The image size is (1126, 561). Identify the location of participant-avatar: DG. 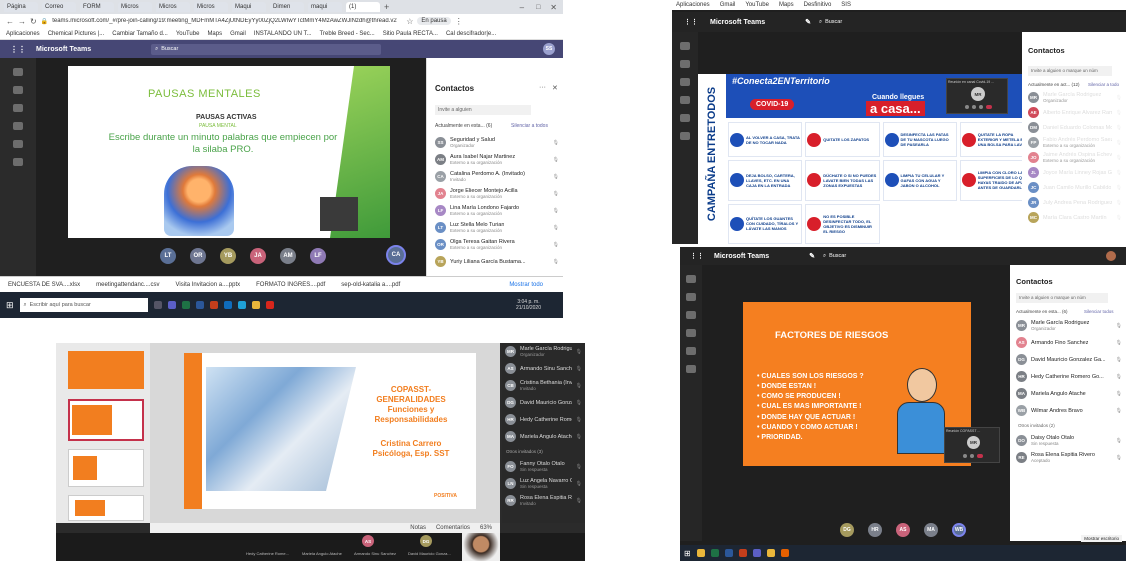
(847, 530).